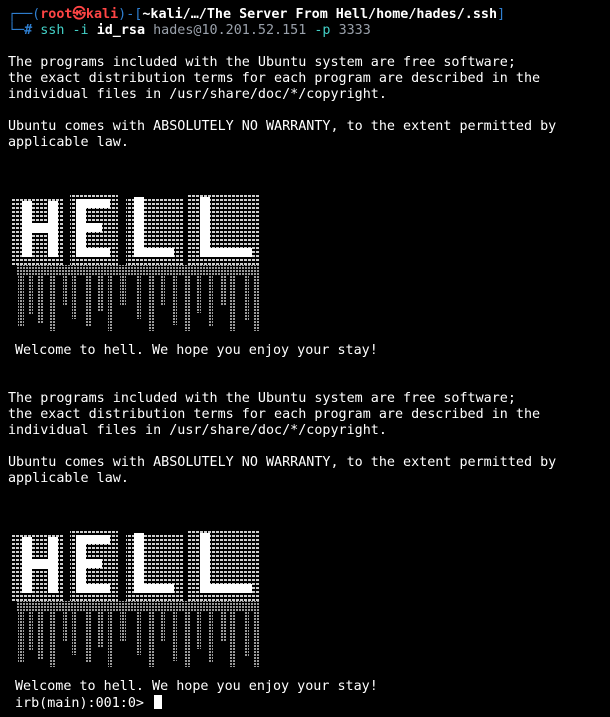 The height and width of the screenshot is (717, 610). What do you see at coordinates (501, 14) in the screenshot?
I see `prompt-bracket-close: ]` at bounding box center [501, 14].